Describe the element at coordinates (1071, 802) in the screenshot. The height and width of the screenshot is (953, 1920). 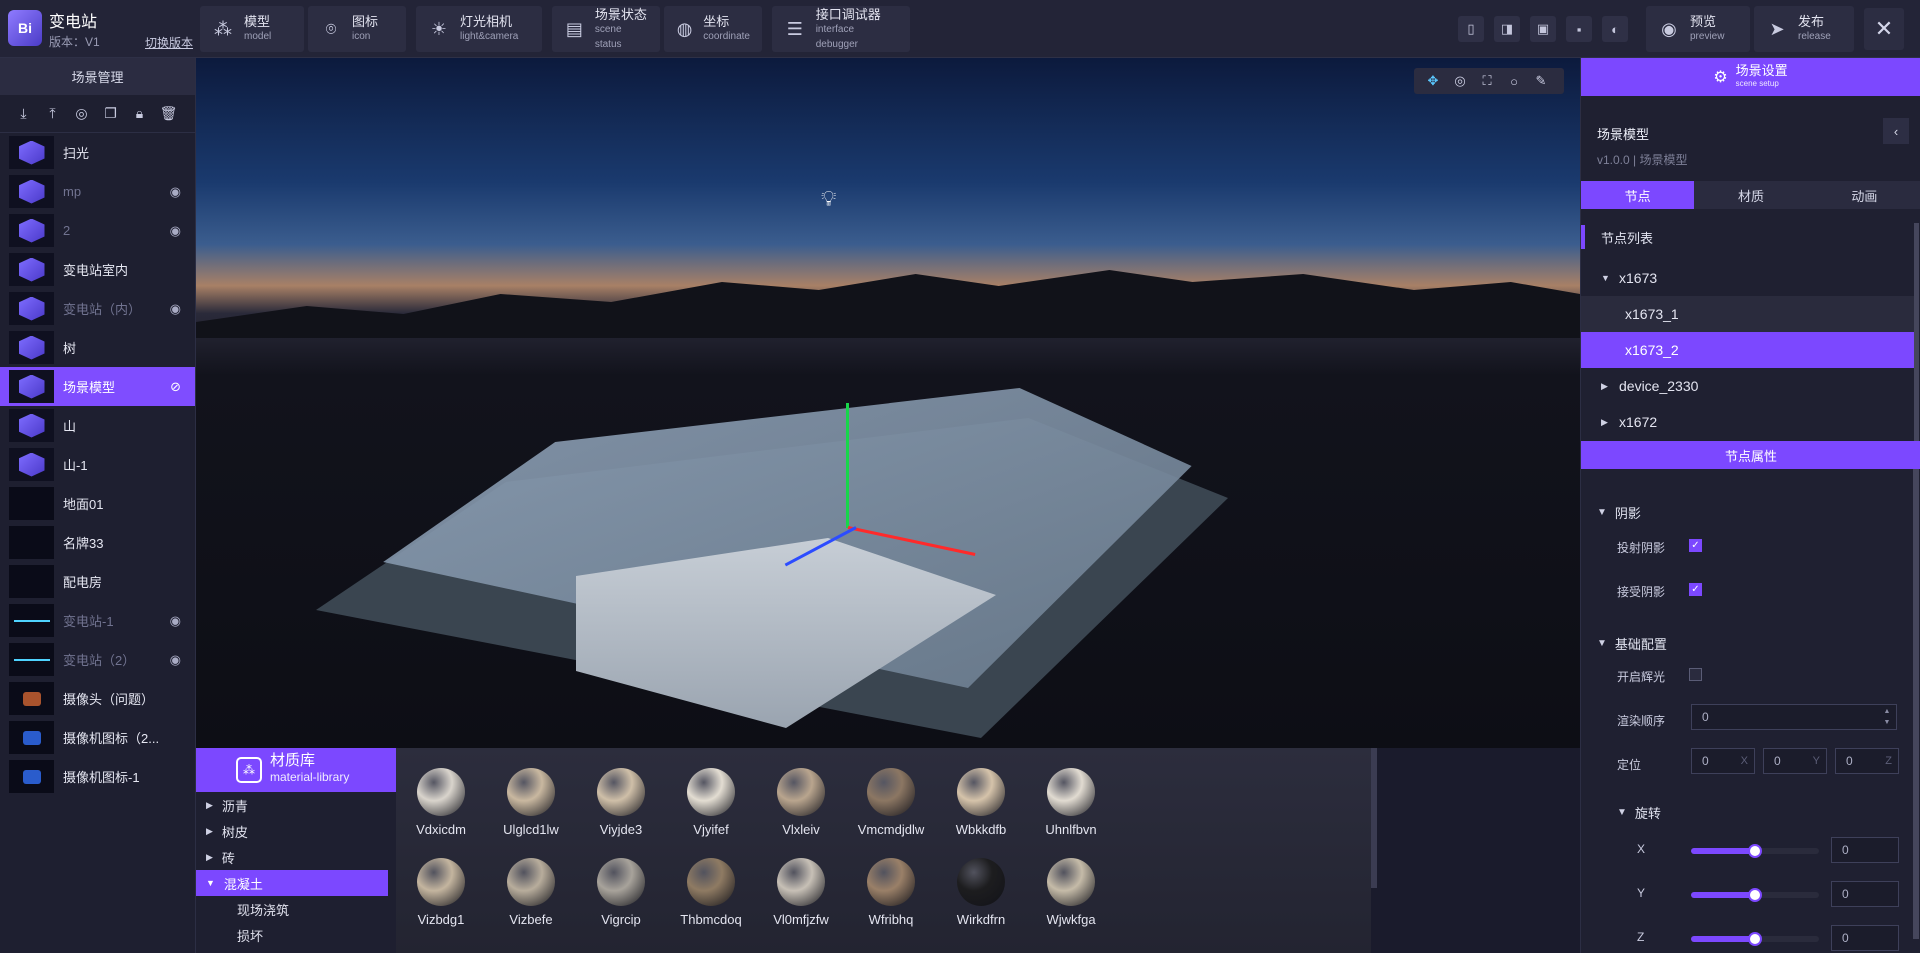
I see `material-swatch: Uhnlfbvn` at that location.